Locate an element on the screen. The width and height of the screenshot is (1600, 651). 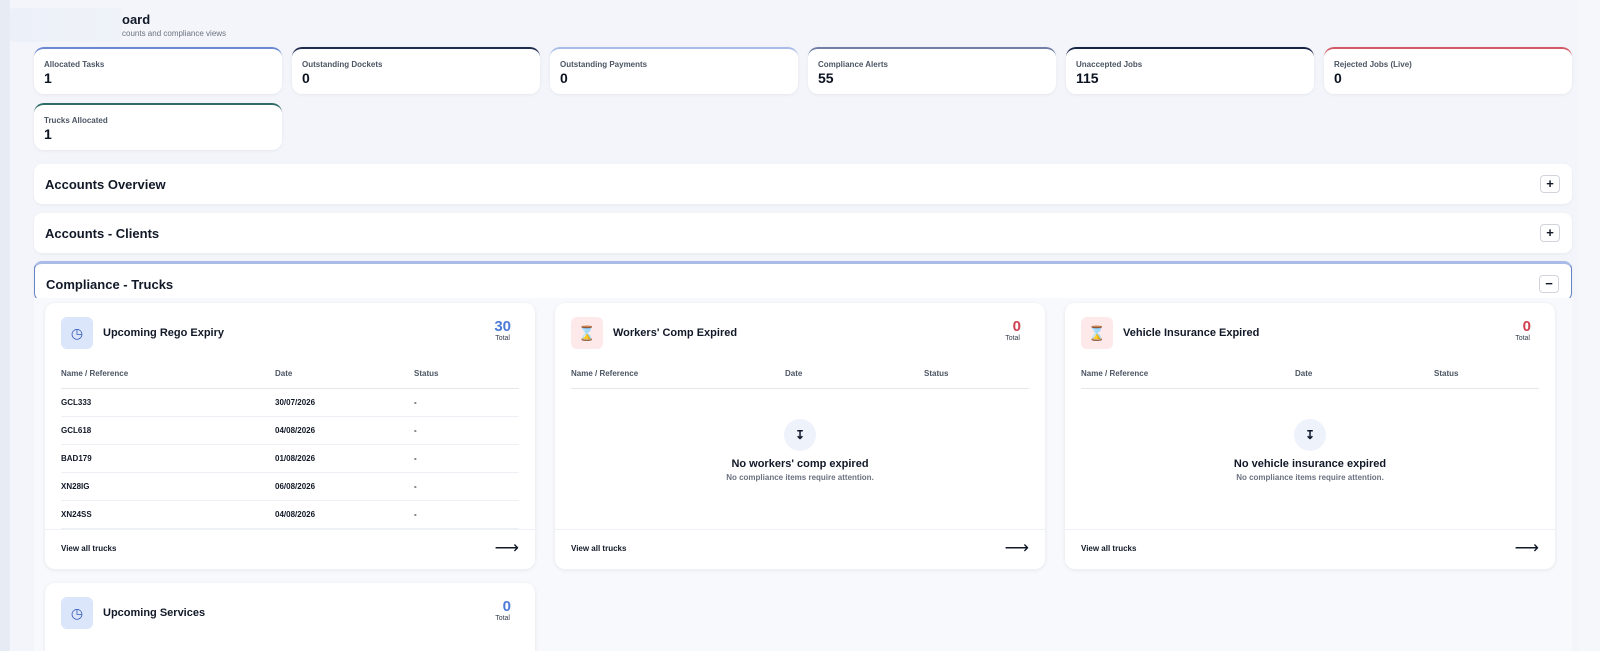
page-header: oard counts and compliance views is located at coordinates (310, 25).